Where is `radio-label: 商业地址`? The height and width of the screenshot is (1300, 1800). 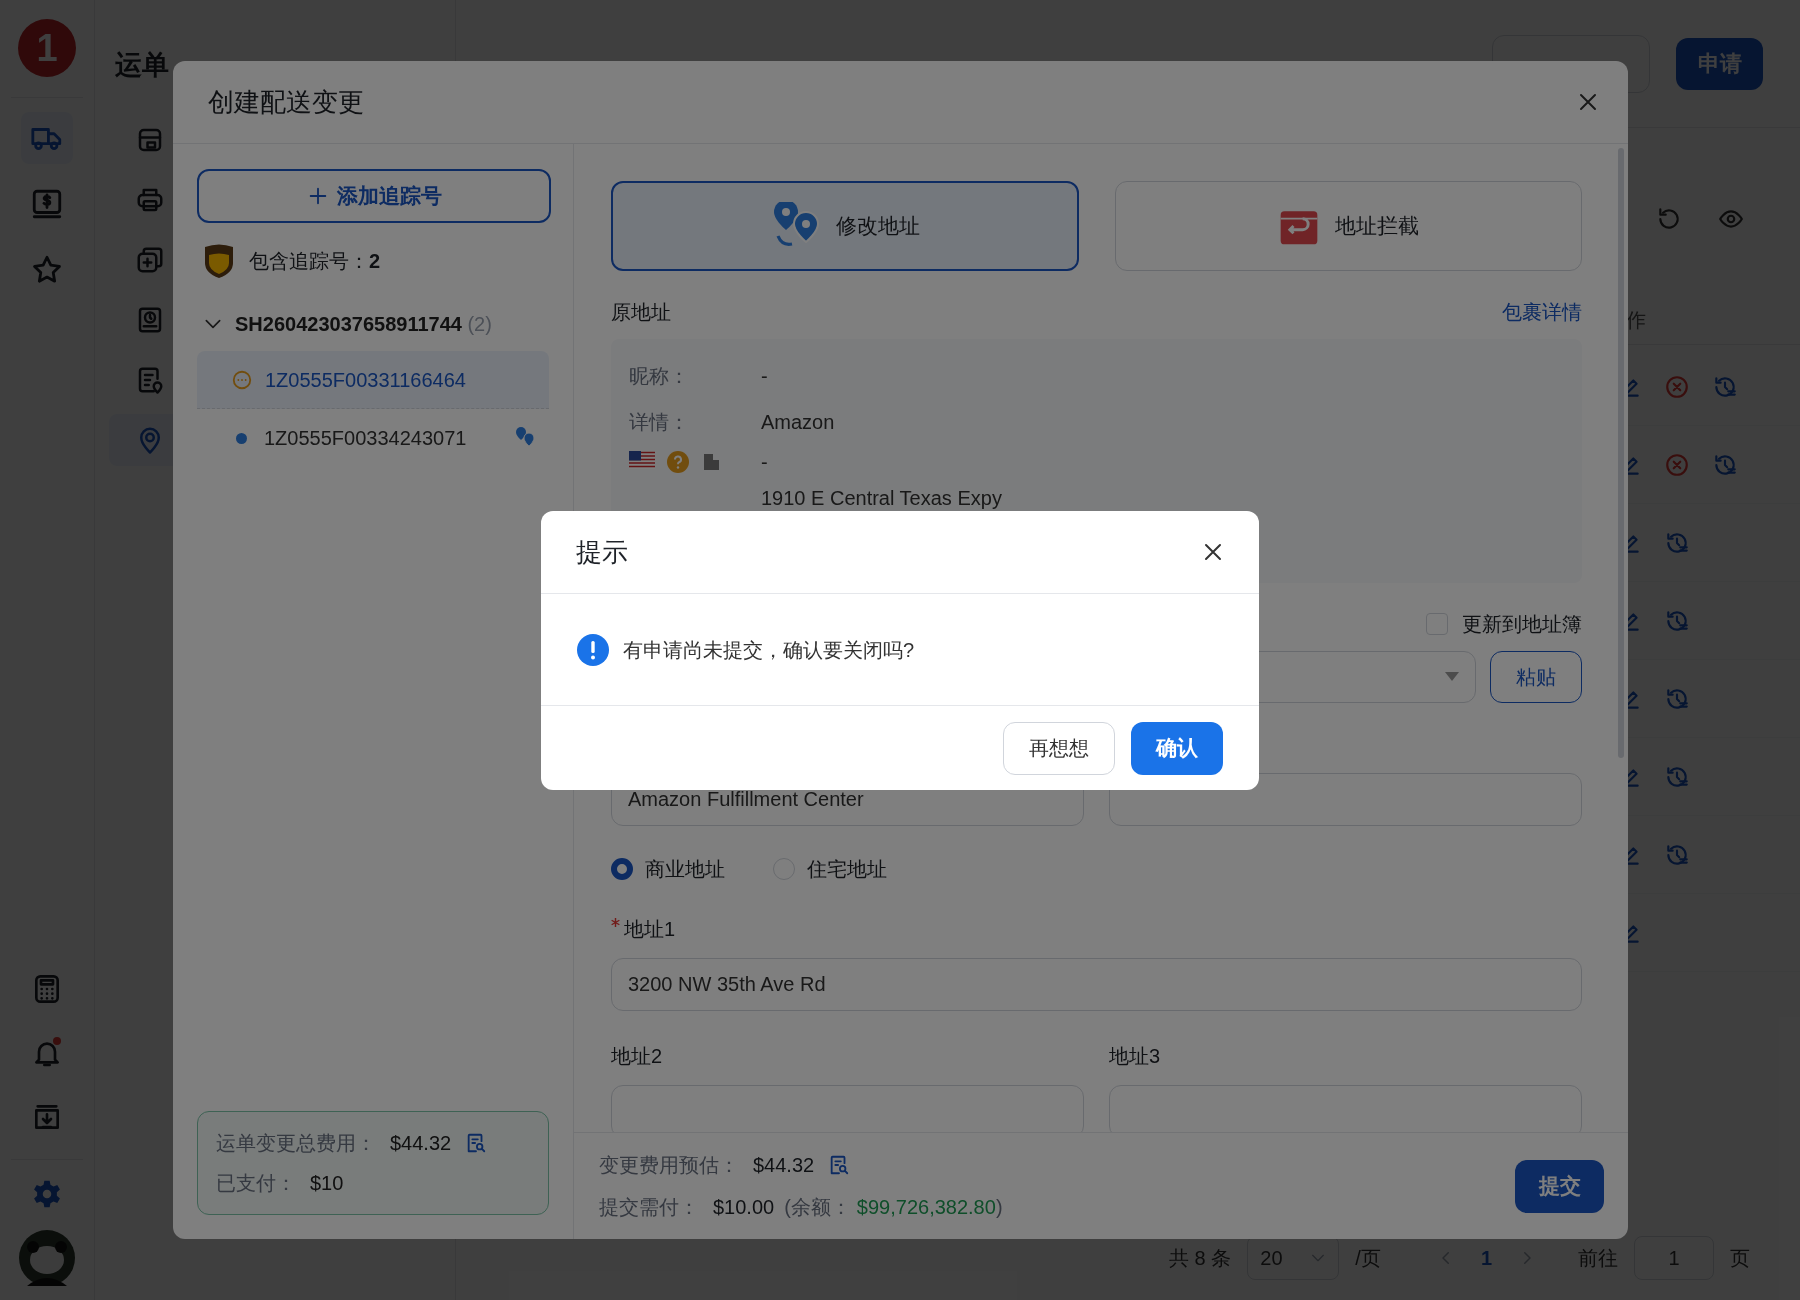
radio-label: 商业地址 is located at coordinates (685, 869).